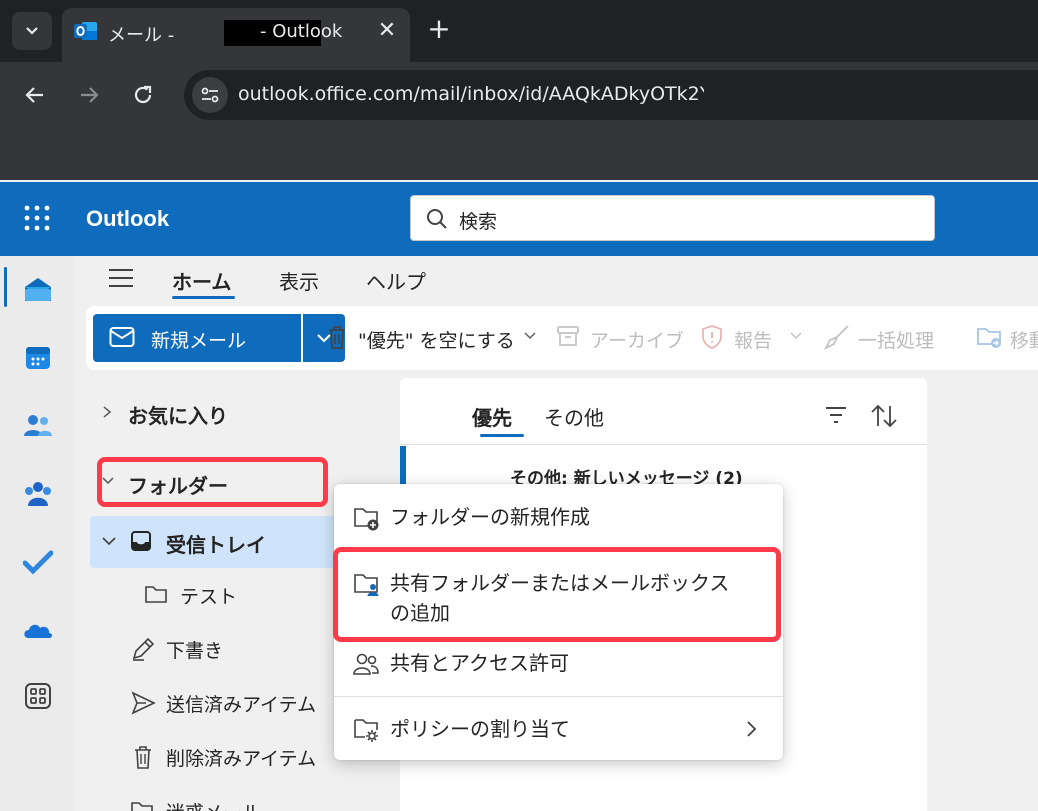  Describe the element at coordinates (574, 416) in the screenshot. I see `tab-other: その他` at that location.